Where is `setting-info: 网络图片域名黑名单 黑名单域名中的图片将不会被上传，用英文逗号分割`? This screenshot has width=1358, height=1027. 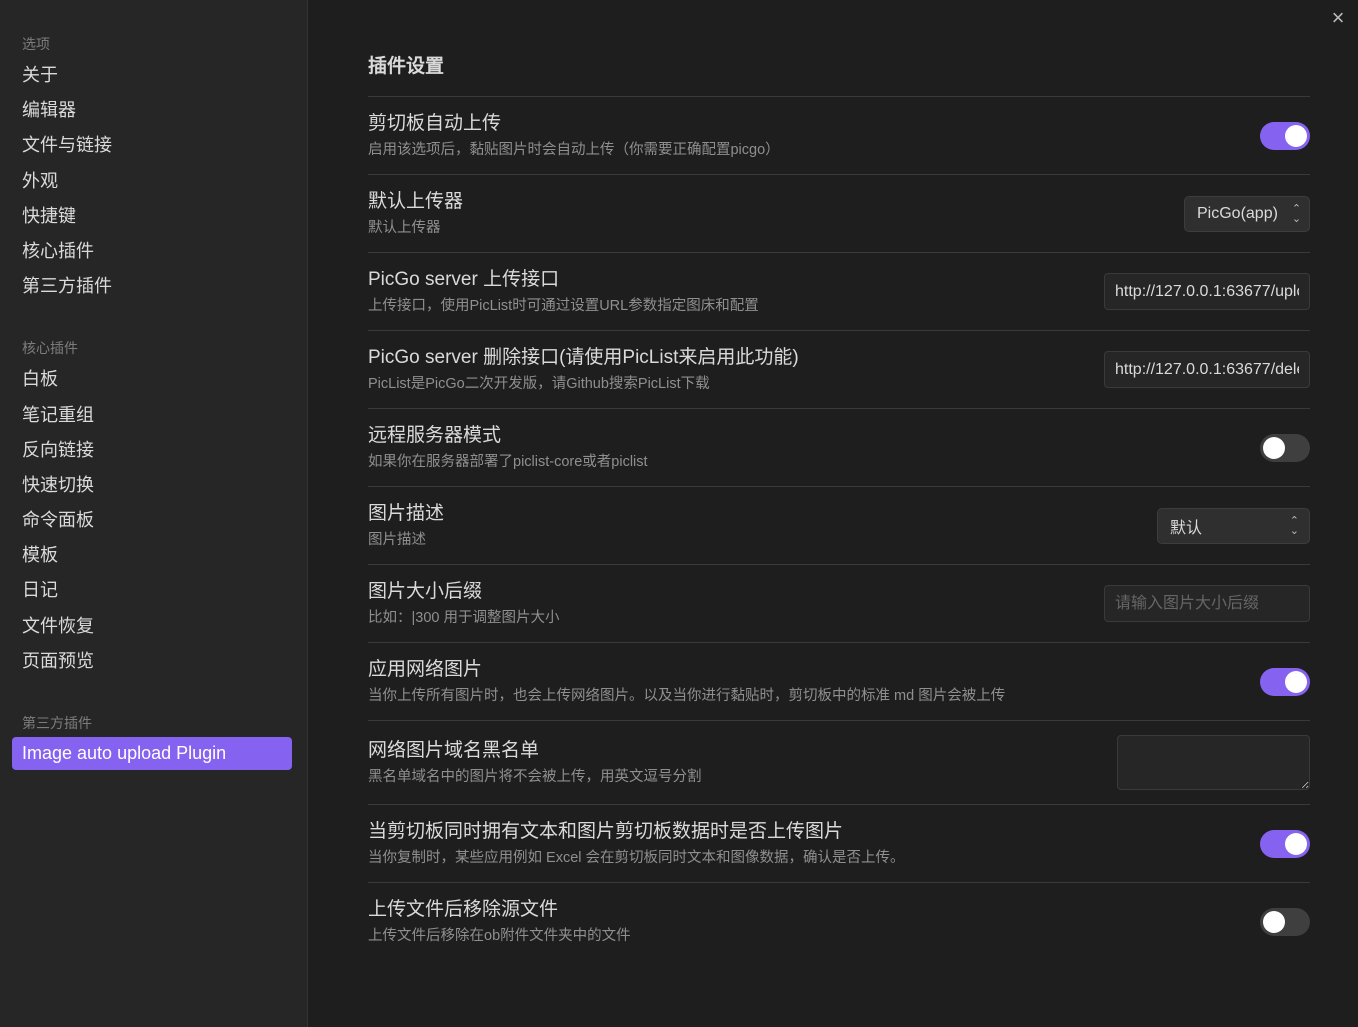
setting-info: 网络图片域名黑名单 黑名单域名中的图片将不会被上传，用英文逗号分割 is located at coordinates (535, 763).